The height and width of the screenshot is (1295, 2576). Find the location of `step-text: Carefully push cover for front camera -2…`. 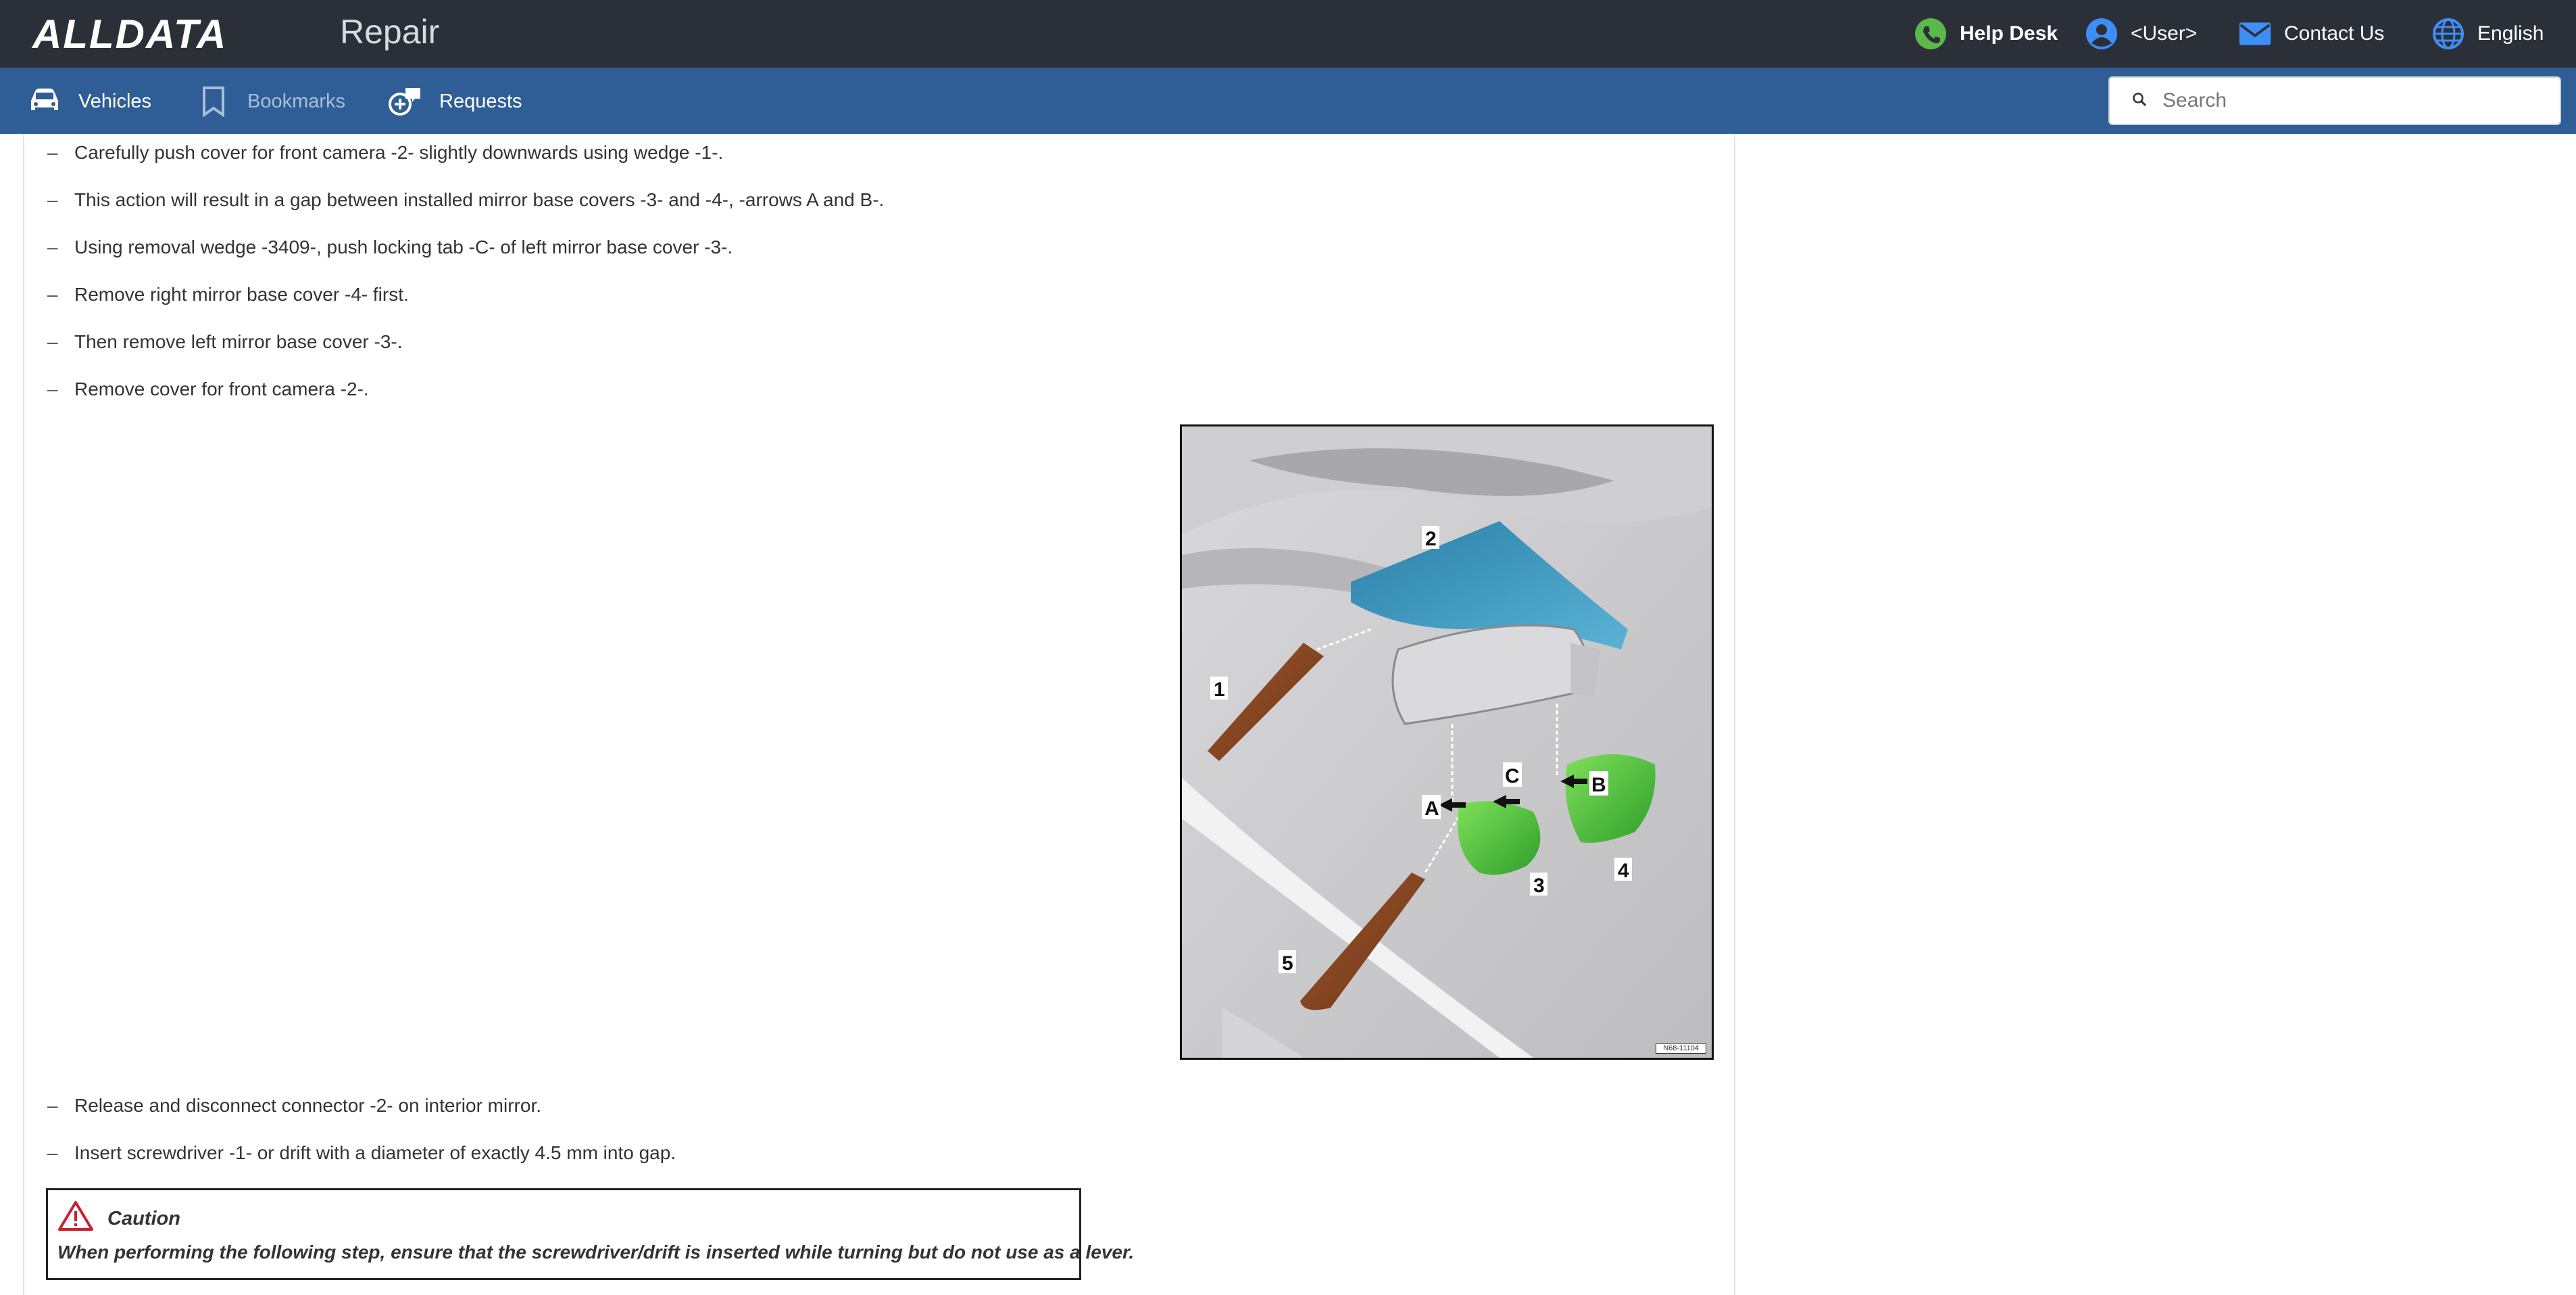

step-text: Carefully push cover for front camera -2… is located at coordinates (399, 152).